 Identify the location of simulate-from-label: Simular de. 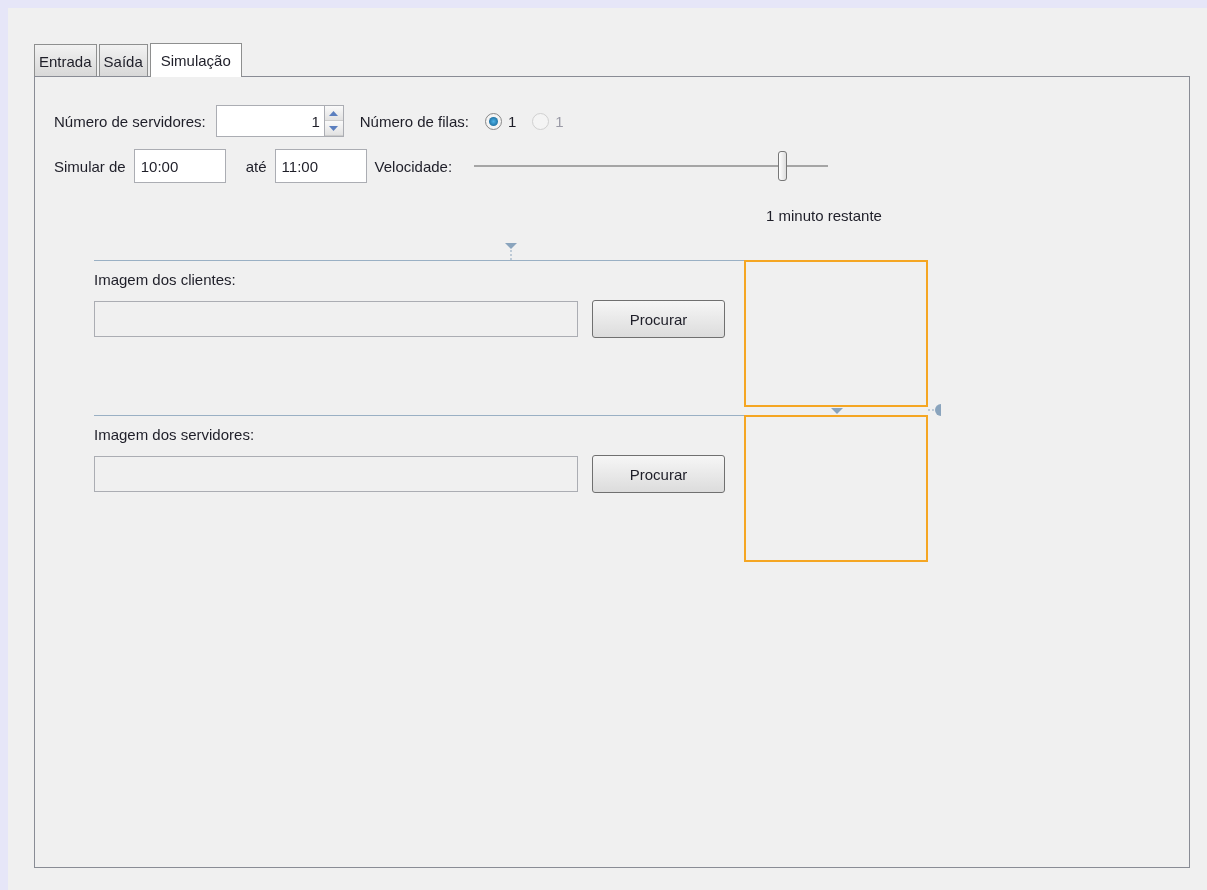
(90, 166).